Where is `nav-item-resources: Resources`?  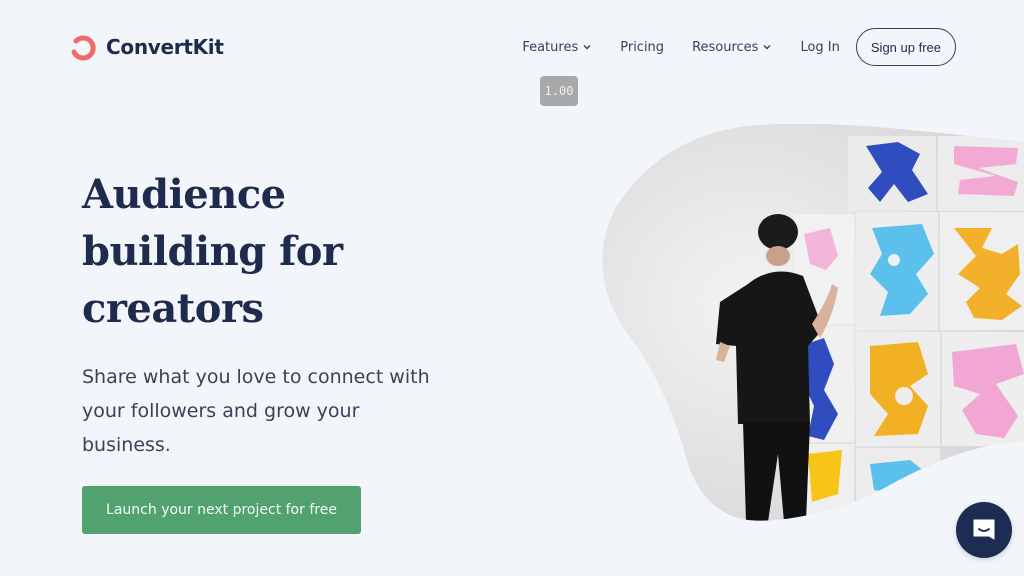
nav-item-resources: Resources is located at coordinates (732, 47).